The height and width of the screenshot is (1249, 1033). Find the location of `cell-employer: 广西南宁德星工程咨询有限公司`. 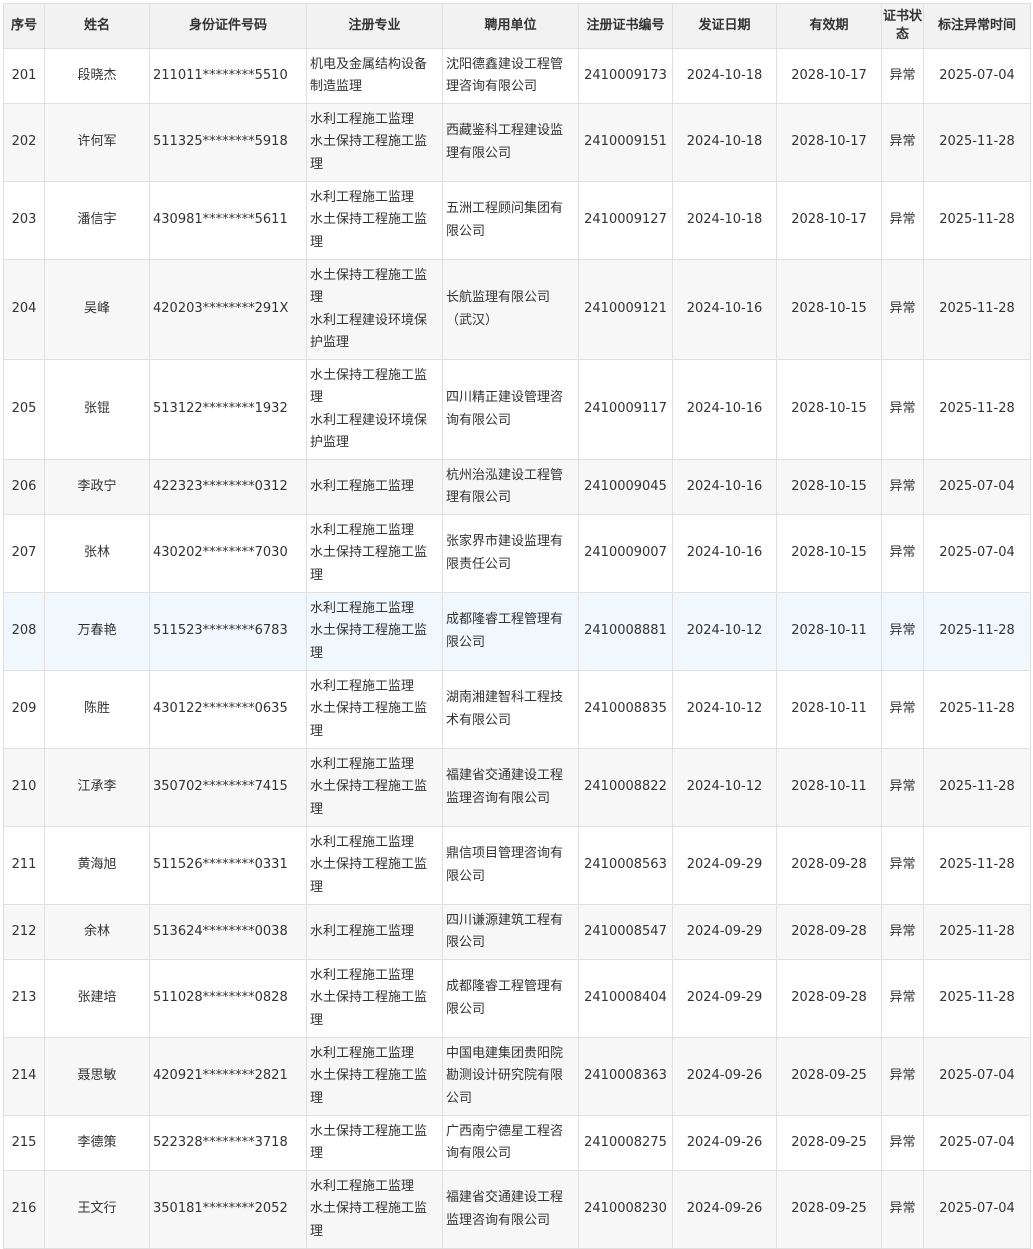

cell-employer: 广西南宁德星工程咨询有限公司 is located at coordinates (510, 1143).